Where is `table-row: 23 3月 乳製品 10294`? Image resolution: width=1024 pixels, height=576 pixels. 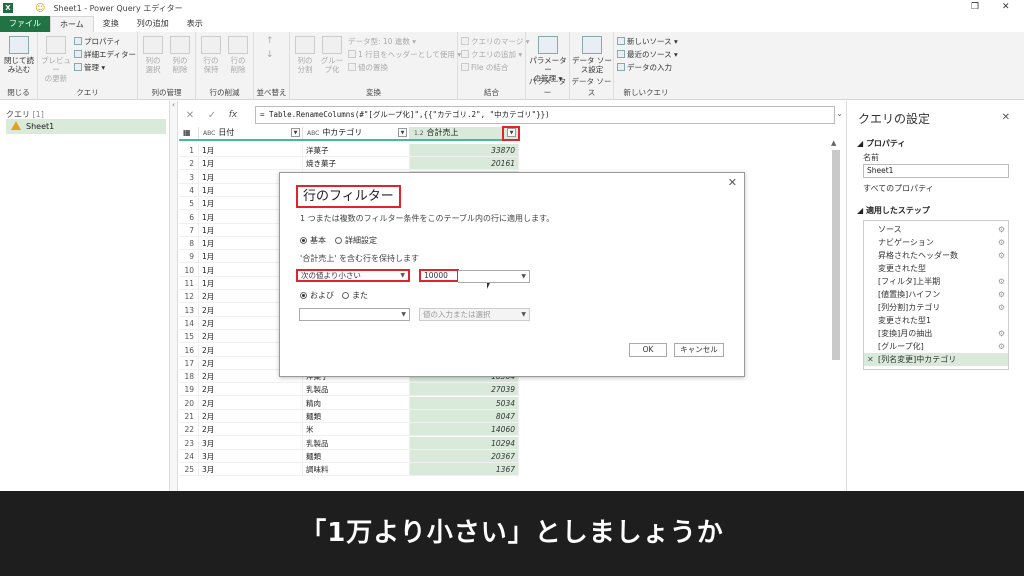 table-row: 23 3月 乳製品 10294 is located at coordinates (349, 443).